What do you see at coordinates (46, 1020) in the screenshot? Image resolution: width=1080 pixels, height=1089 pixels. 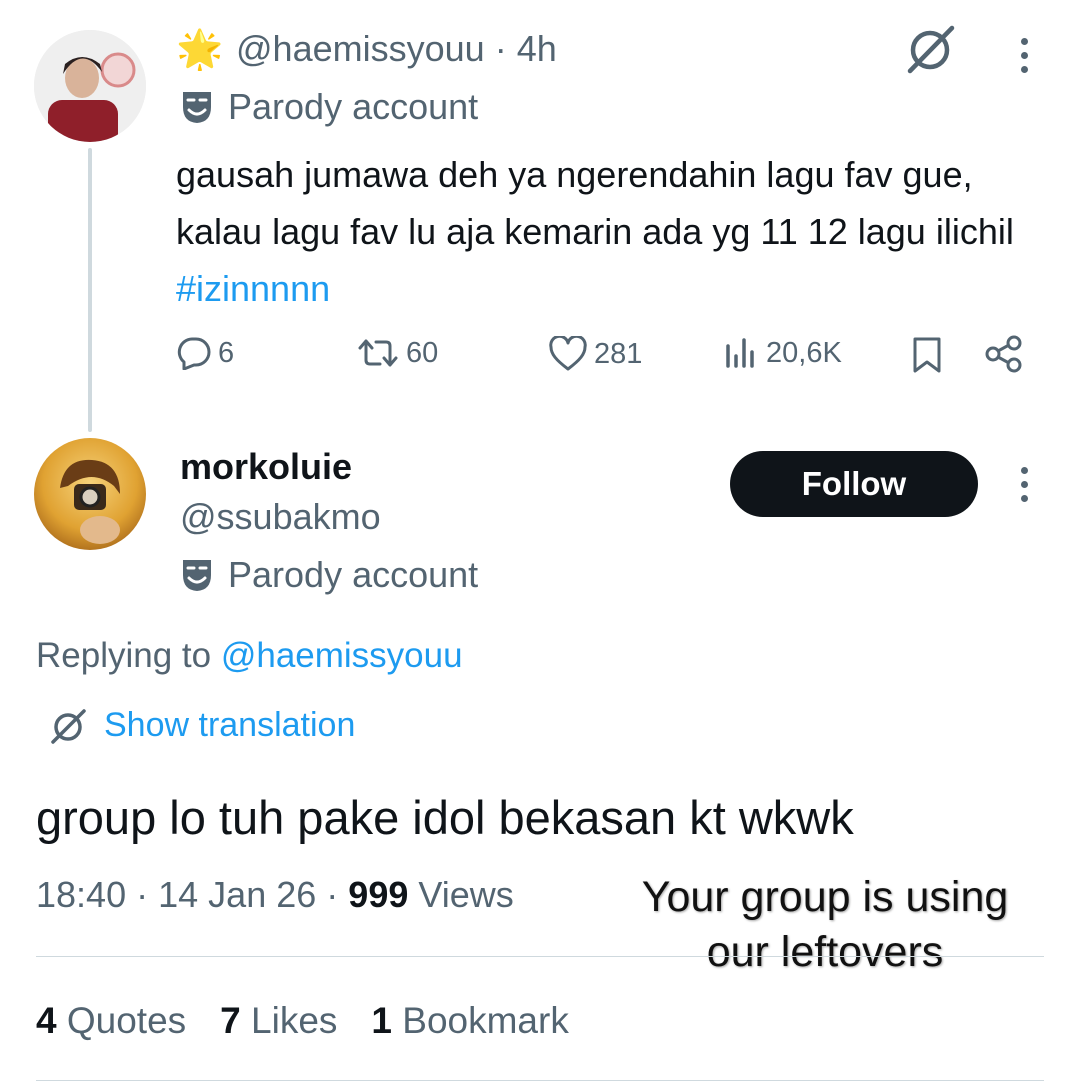 I see `quotes-count: 4` at bounding box center [46, 1020].